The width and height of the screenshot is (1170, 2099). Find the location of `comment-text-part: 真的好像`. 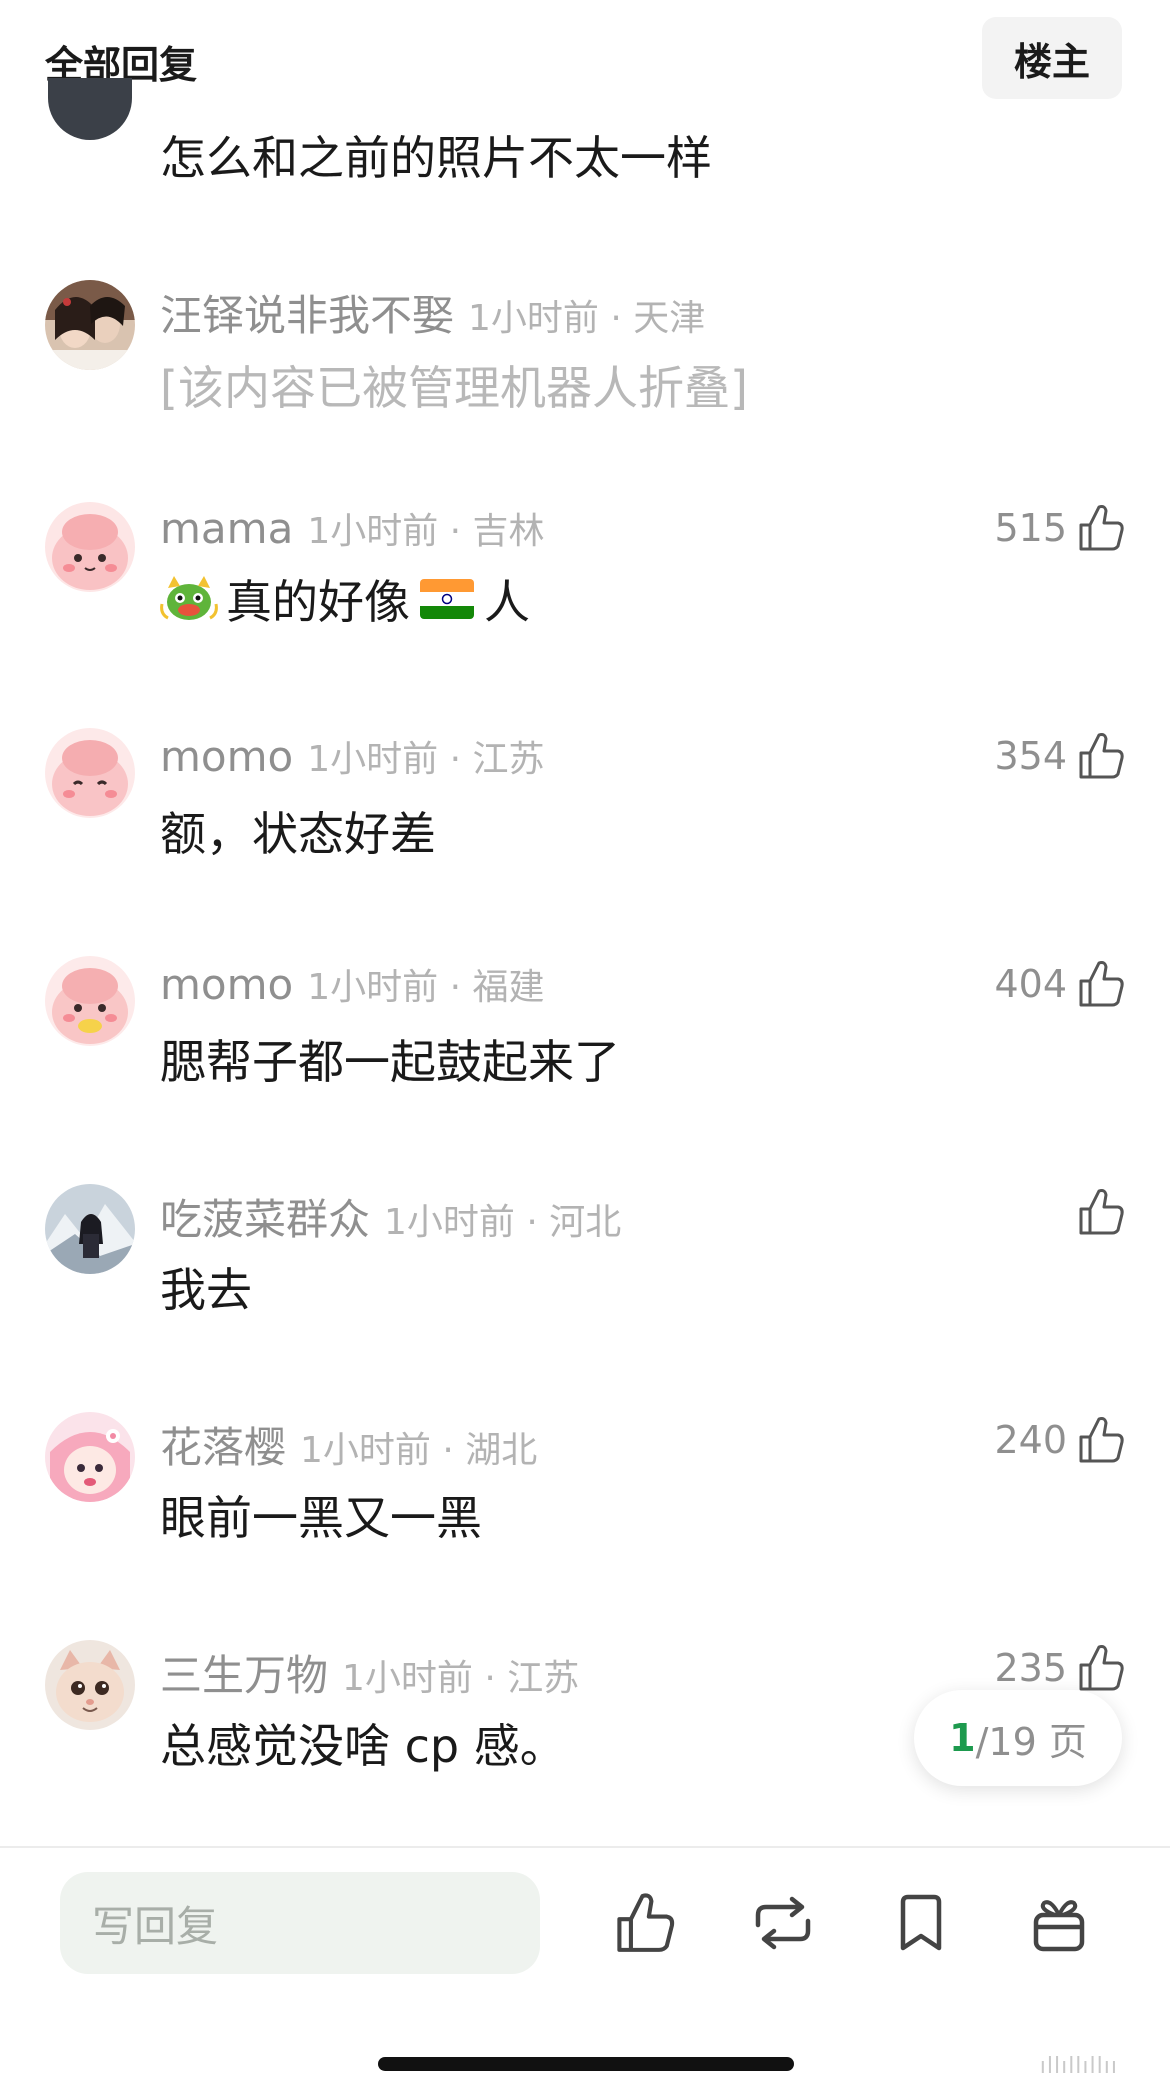

comment-text-part: 真的好像 is located at coordinates (318, 602).